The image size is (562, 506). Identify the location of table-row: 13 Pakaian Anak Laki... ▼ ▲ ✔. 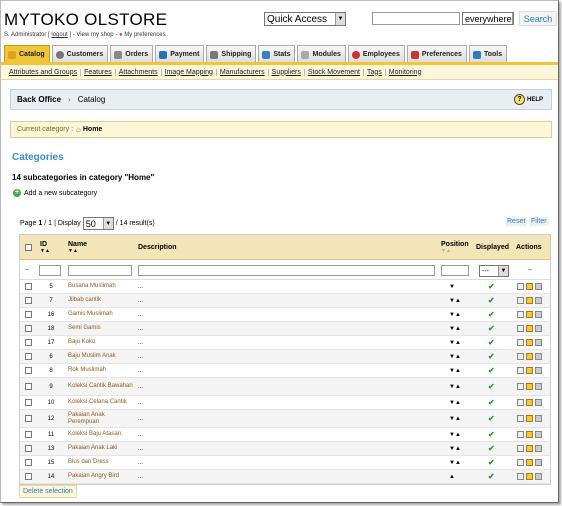
(285, 449).